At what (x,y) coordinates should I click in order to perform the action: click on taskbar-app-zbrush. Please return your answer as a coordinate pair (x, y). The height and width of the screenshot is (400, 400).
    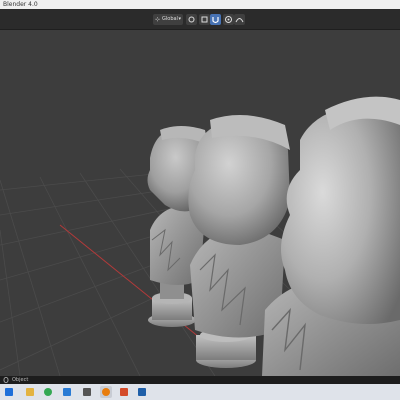
    Looking at the image, I should click on (124, 392).